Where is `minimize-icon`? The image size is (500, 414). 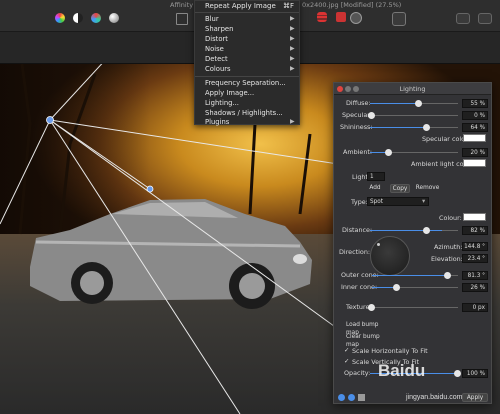
minimize-icon is located at coordinates (348, 89).